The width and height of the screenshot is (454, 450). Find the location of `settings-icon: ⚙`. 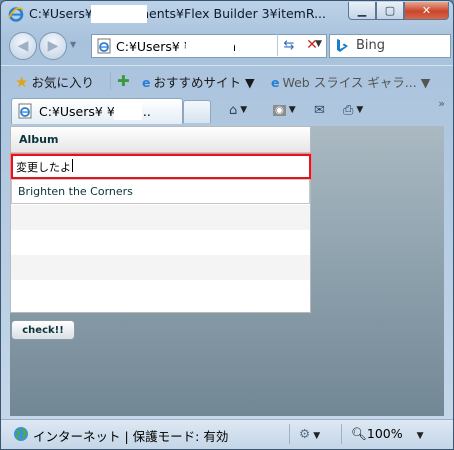

settings-icon: ⚙ is located at coordinates (305, 433).